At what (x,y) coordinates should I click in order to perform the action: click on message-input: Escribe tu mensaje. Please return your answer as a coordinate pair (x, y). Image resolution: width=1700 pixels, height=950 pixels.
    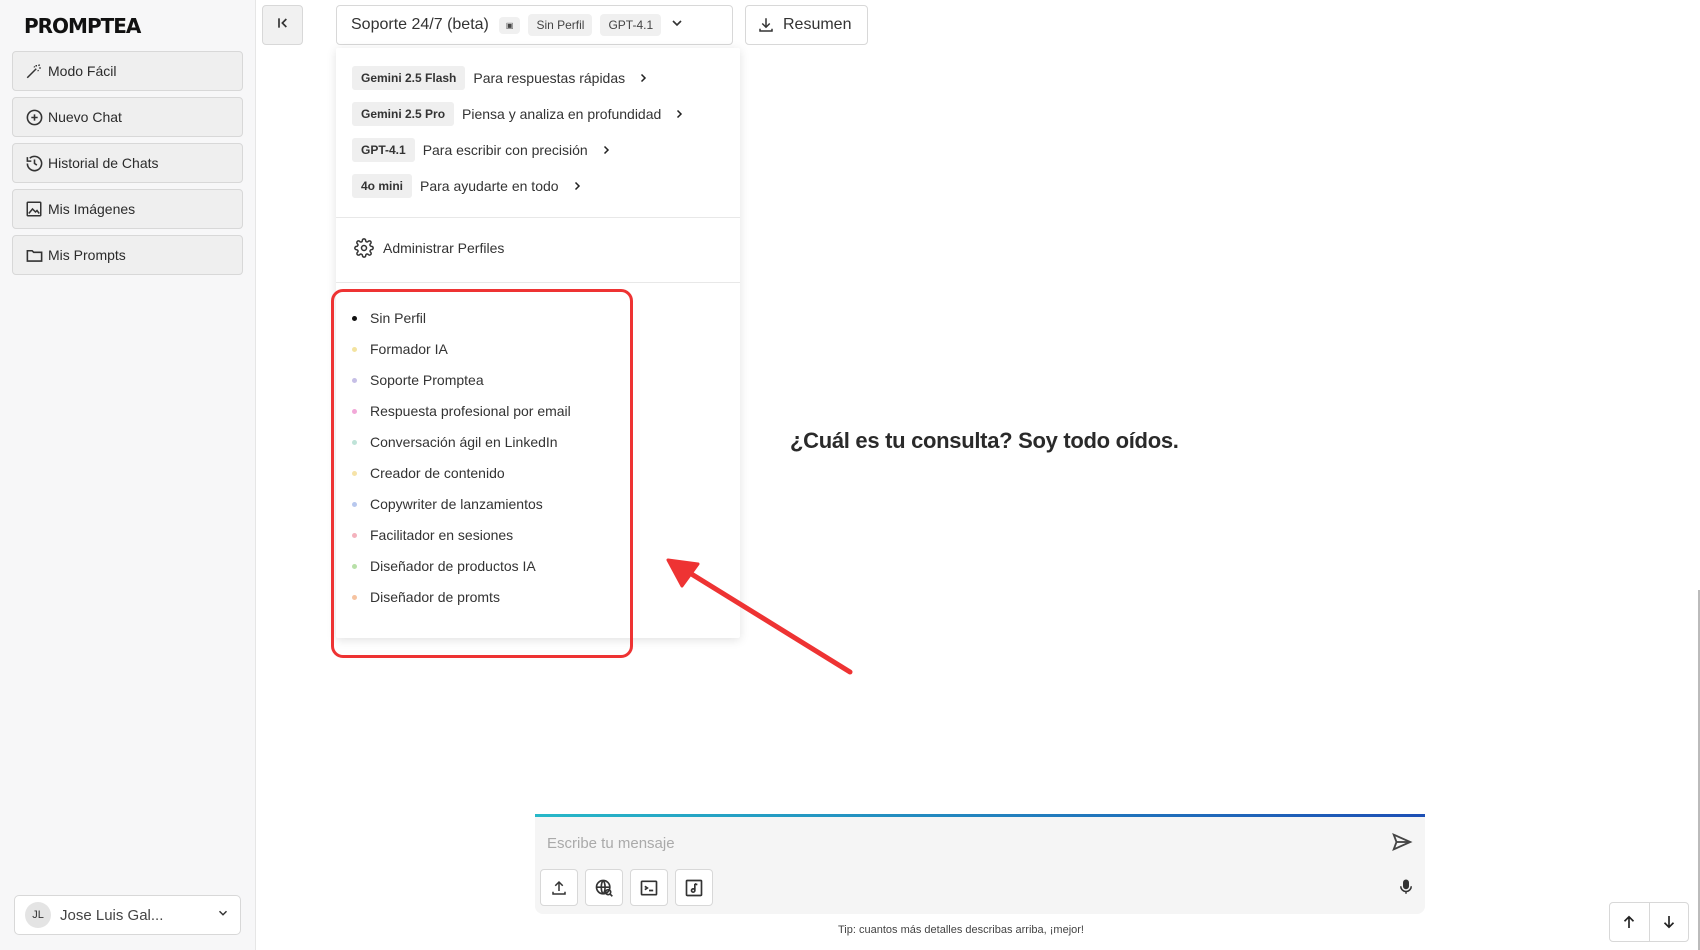
    Looking at the image, I should click on (611, 843).